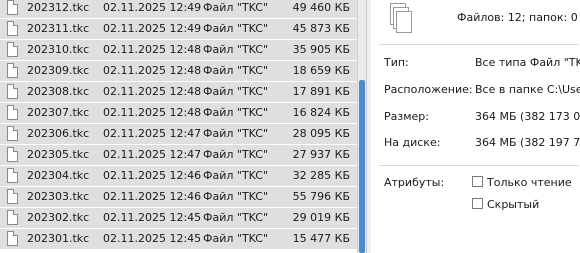  Describe the element at coordinates (321, 238) in the screenshot. I see `file-size: 15 477 КБ` at that location.